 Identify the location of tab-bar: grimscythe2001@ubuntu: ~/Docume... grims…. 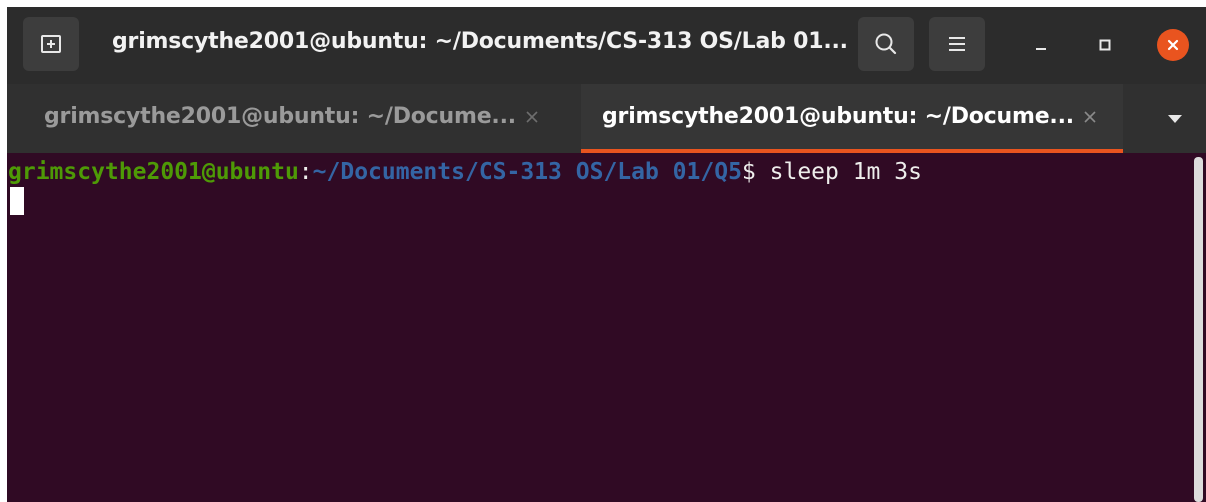
(606, 118).